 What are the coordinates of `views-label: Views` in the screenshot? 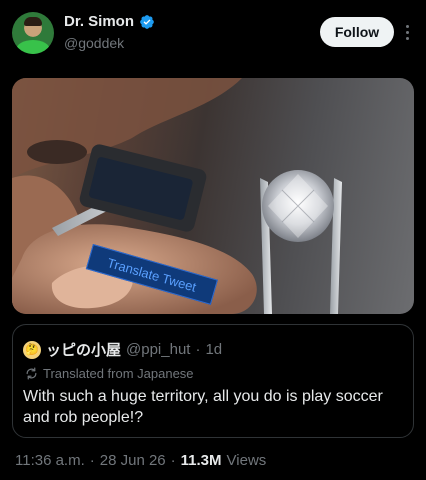 It's located at (246, 460).